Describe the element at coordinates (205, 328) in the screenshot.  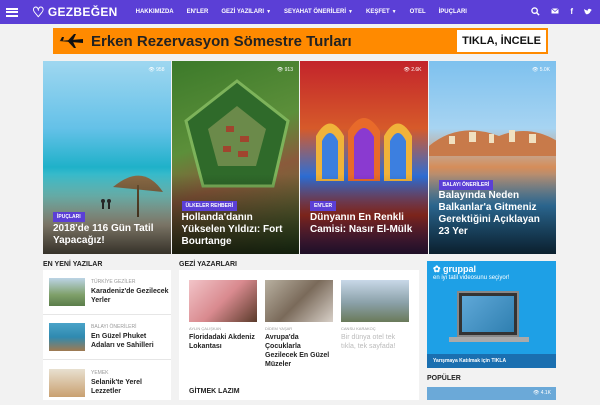
I see `writer-name: AYLIN ÇALIŞKAN` at that location.